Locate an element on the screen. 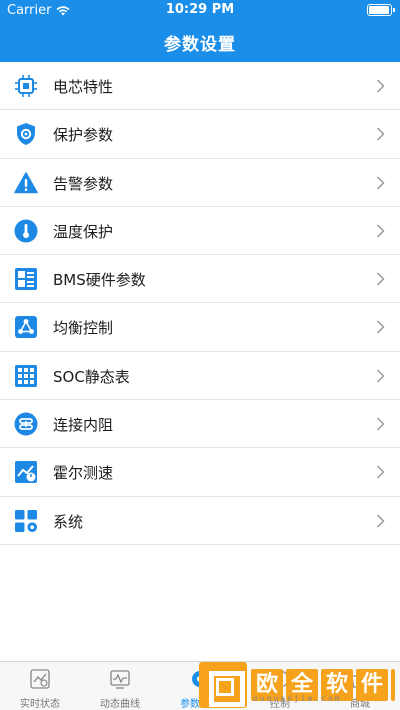  menu-item-bms-hardware: BMS硬件参数 is located at coordinates (200, 279).